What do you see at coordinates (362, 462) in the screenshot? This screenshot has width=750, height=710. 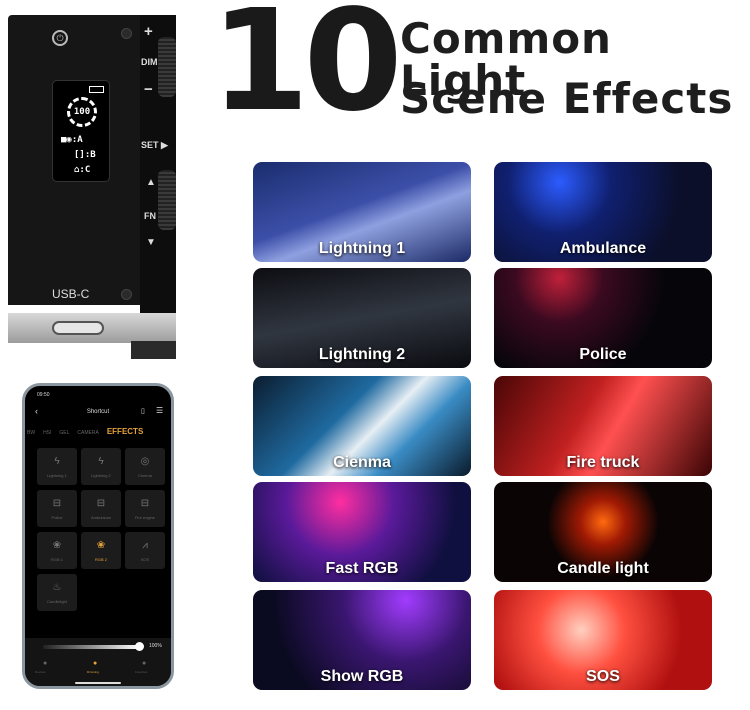 I see `tile-label: Cienma` at bounding box center [362, 462].